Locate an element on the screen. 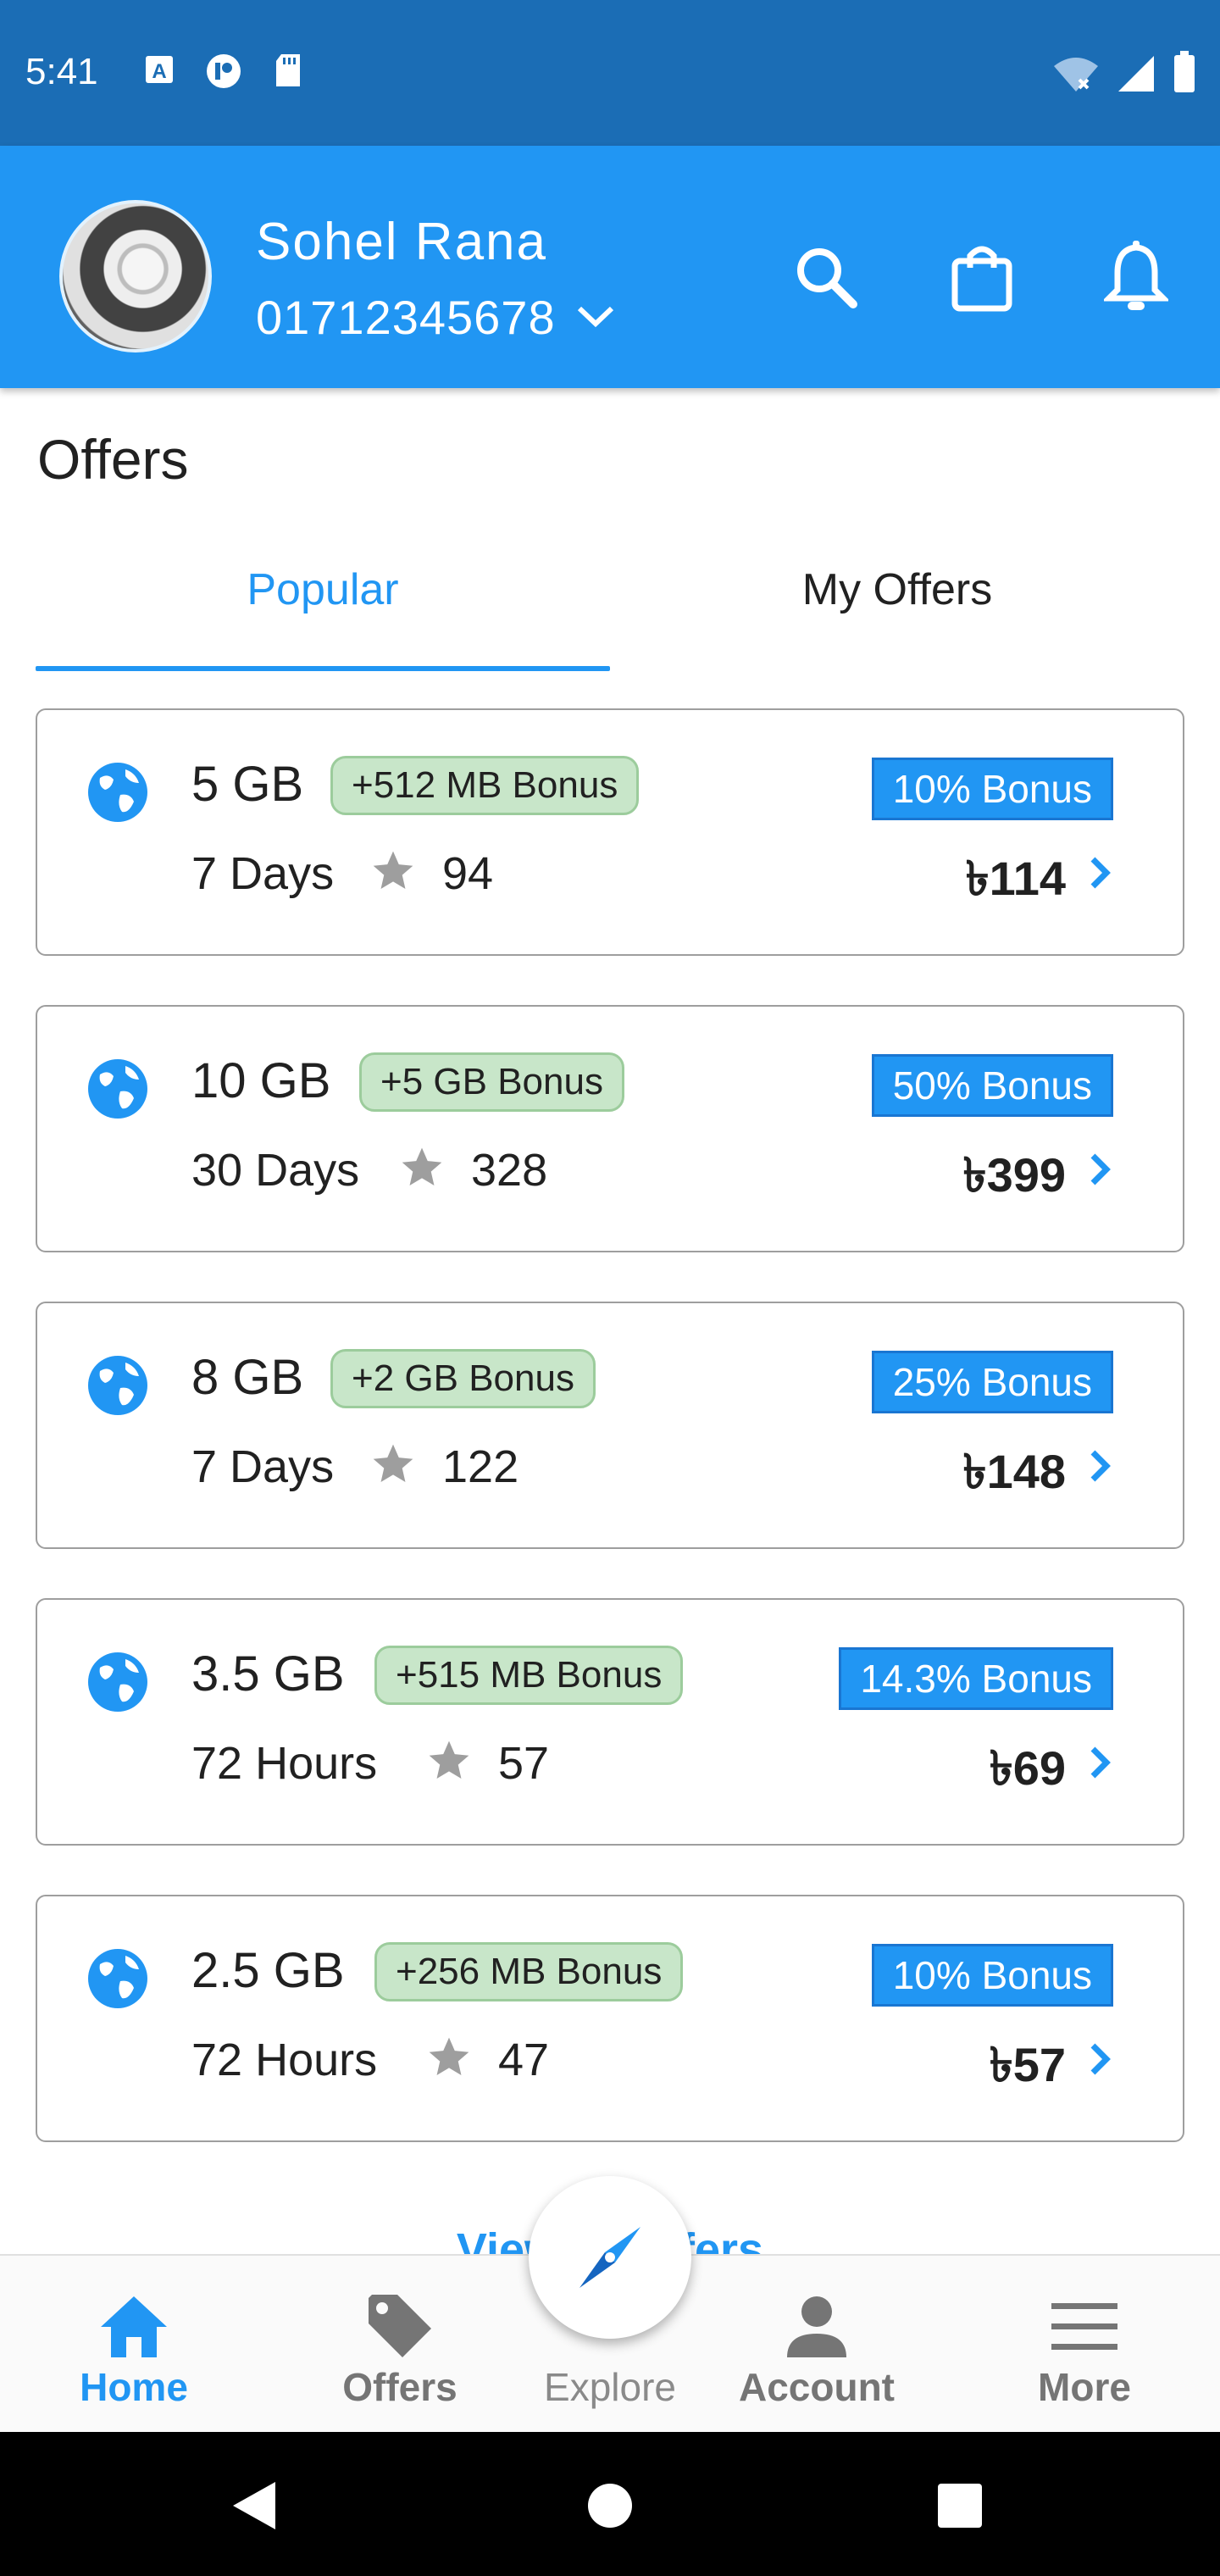  svg-text: A is located at coordinates (159, 71).